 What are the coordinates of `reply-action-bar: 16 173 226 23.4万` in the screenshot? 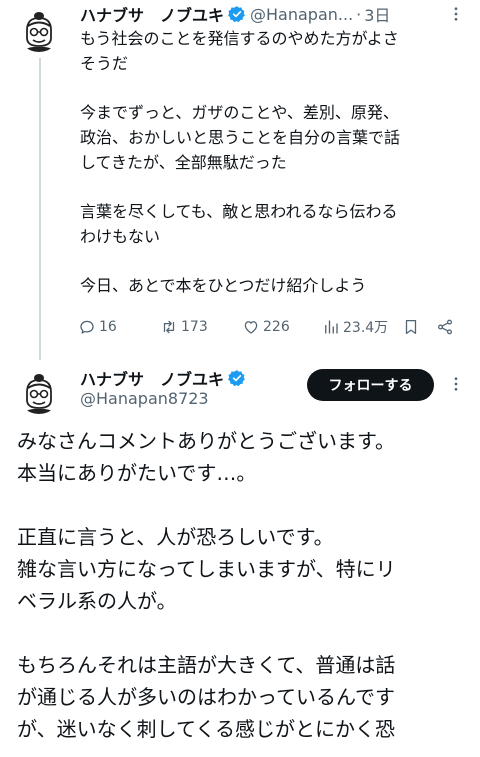 It's located at (273, 327).